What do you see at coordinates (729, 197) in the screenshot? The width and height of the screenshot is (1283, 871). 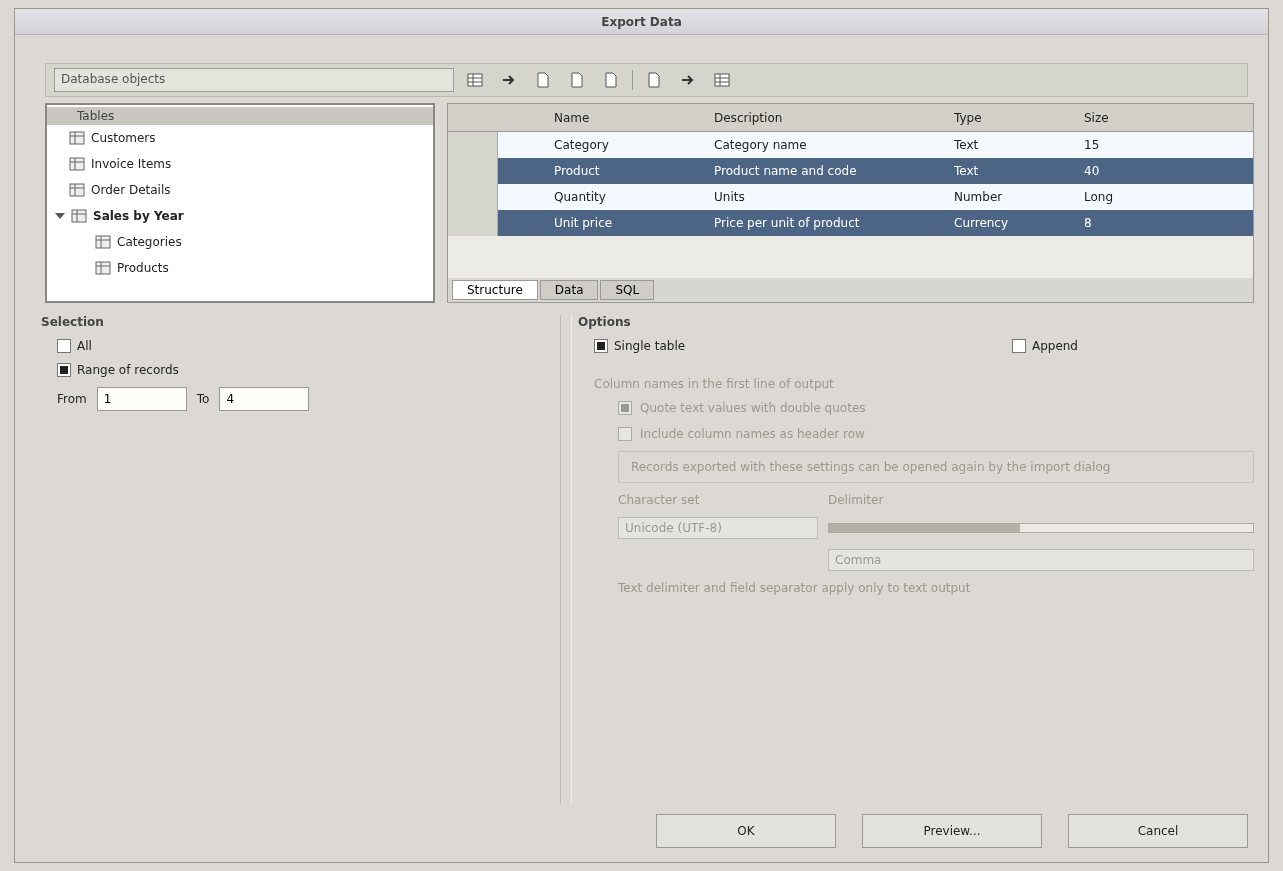 I see `table-cell-text: Units` at bounding box center [729, 197].